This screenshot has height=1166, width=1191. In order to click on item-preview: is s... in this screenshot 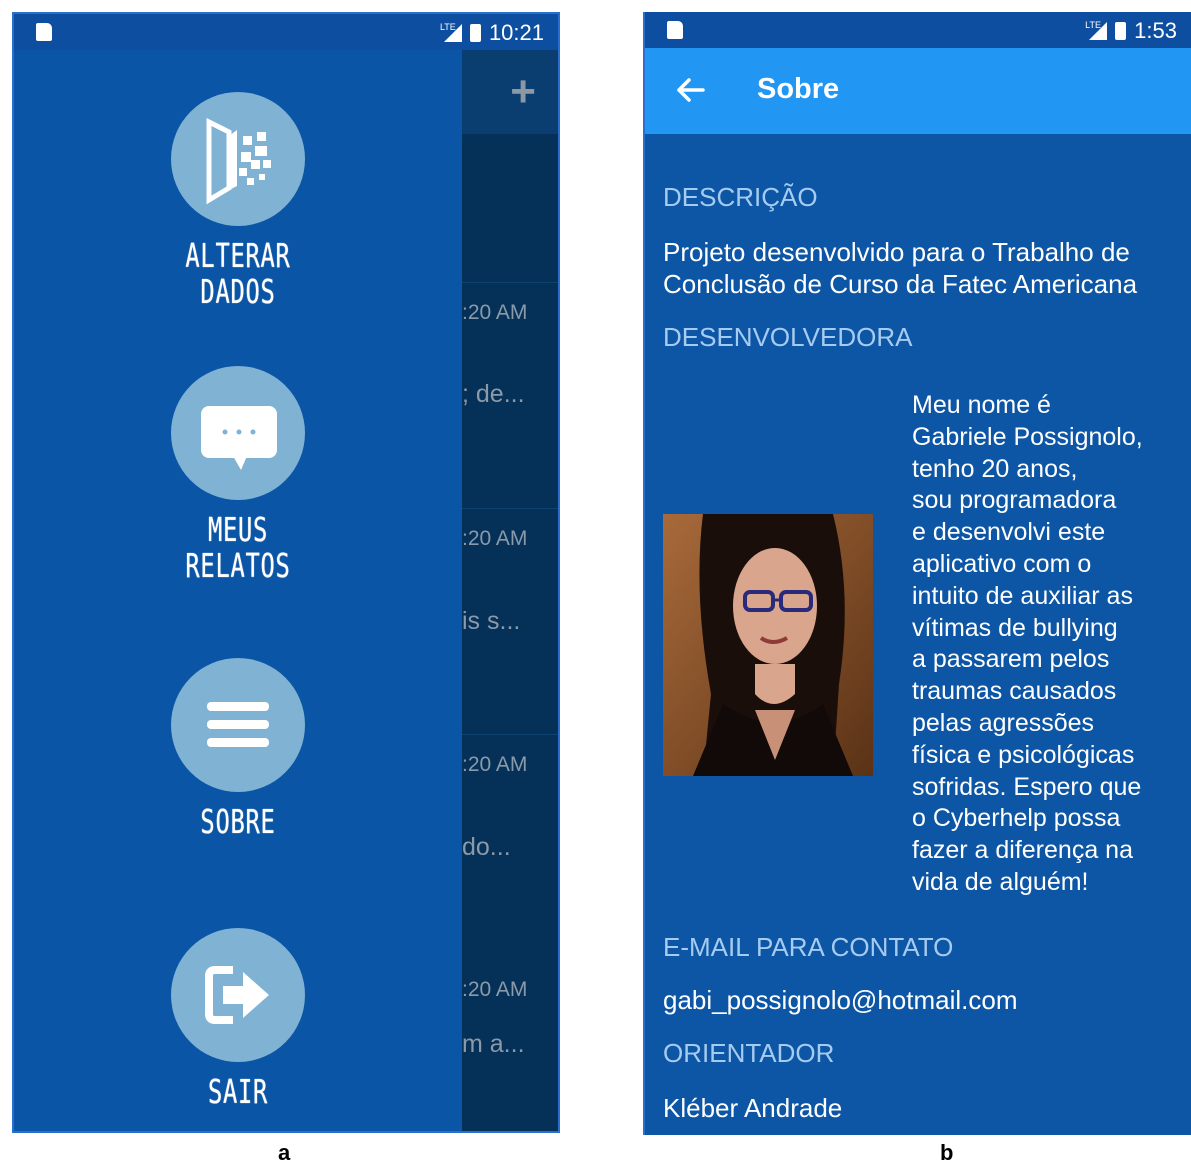, I will do `click(491, 621)`.